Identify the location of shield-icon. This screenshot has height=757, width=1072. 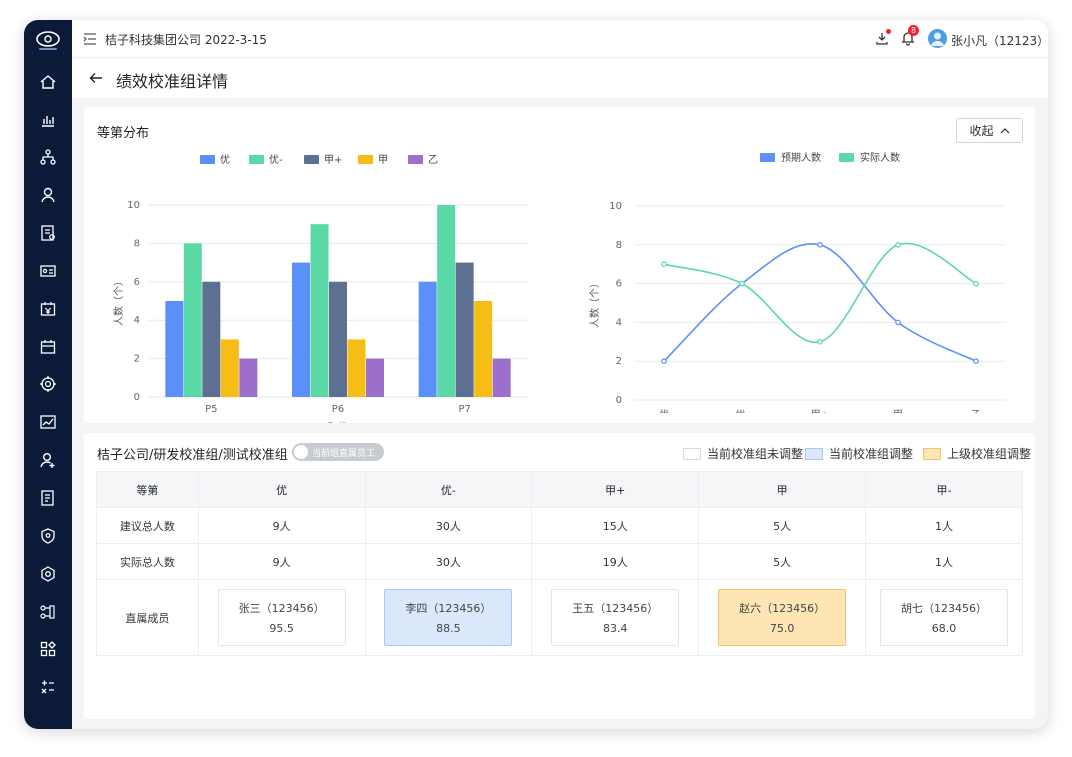
(48, 536).